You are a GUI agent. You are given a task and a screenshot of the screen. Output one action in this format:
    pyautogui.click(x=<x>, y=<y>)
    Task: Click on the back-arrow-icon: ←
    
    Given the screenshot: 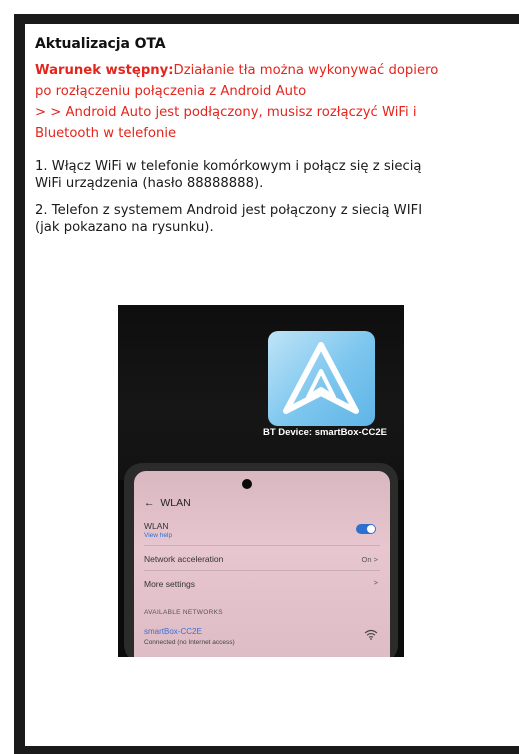 What is the action you would take?
    pyautogui.click(x=149, y=503)
    